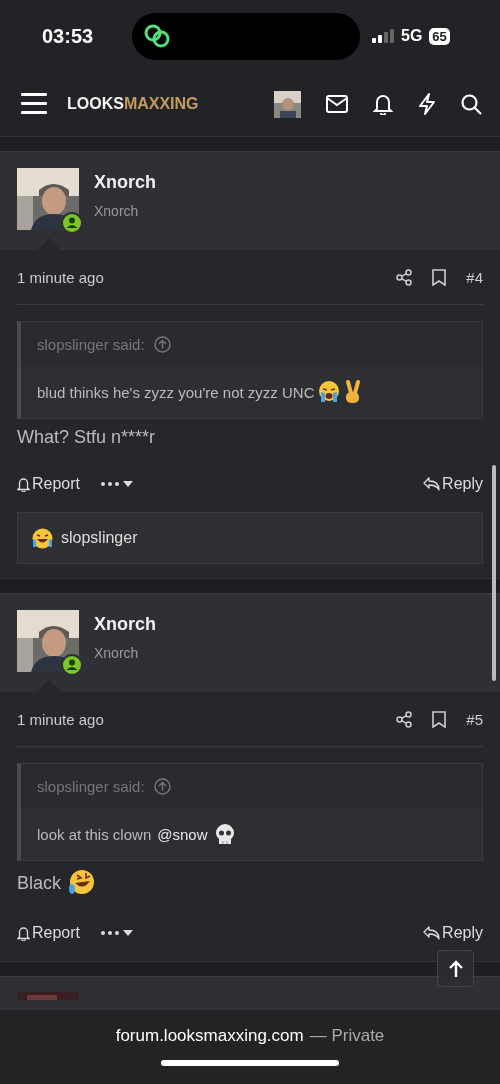  Describe the element at coordinates (68, 36) in the screenshot. I see `status-time: 03:53` at that location.